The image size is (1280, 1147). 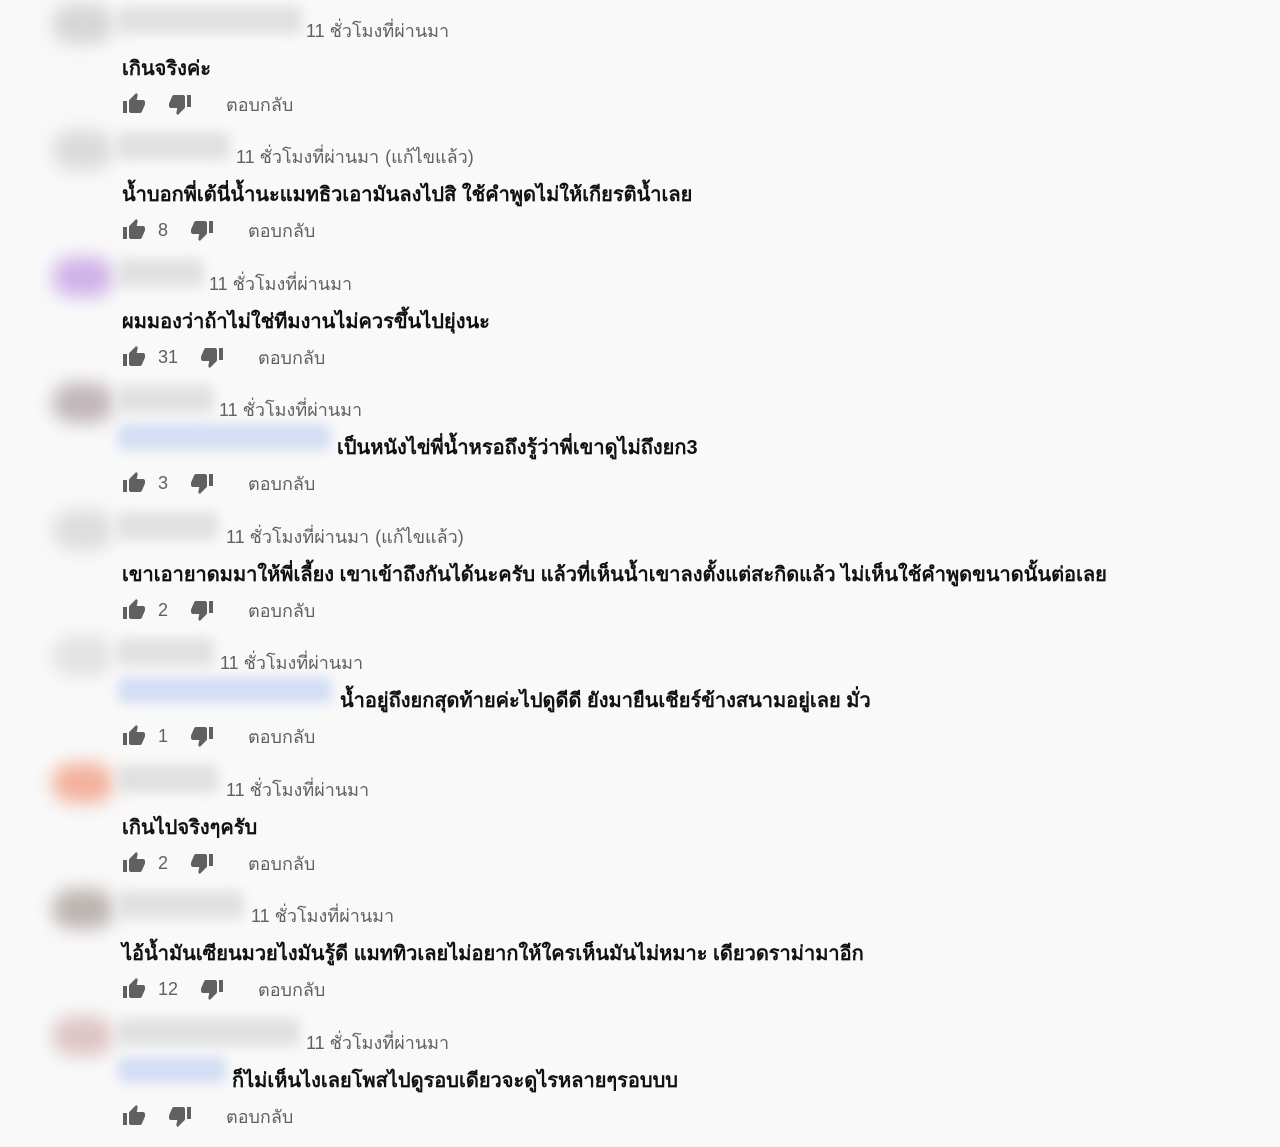 I want to click on comment-item: 11 ชั่วโมงที่ผ่านมาเกินจริงค่ะตอบกลับ, so click(x=640, y=63).